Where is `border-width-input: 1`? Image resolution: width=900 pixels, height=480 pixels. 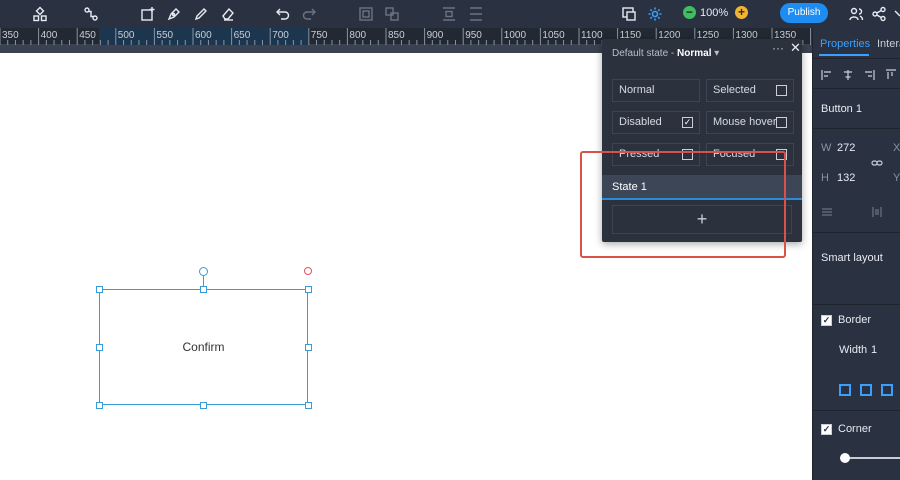 border-width-input: 1 is located at coordinates (874, 350).